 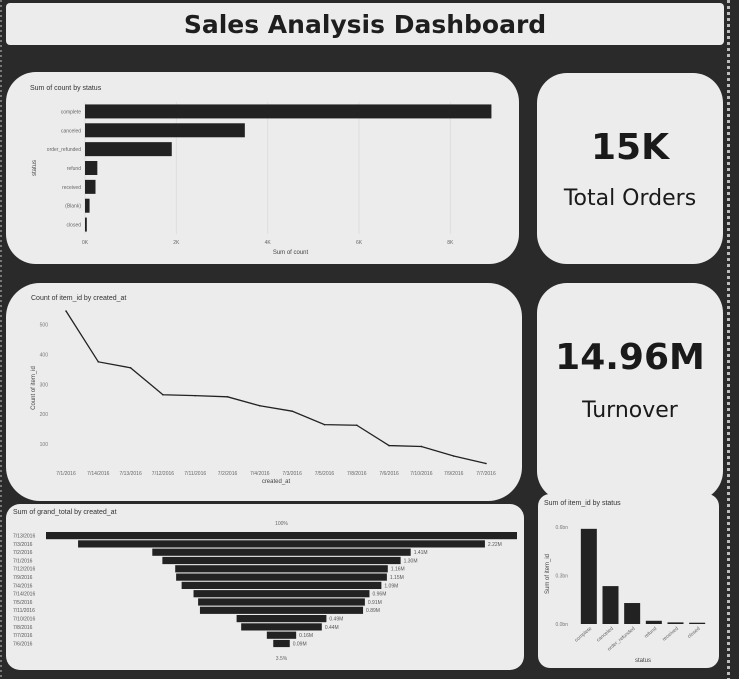 I want to click on total-orders-value: 15K, so click(x=630, y=147).